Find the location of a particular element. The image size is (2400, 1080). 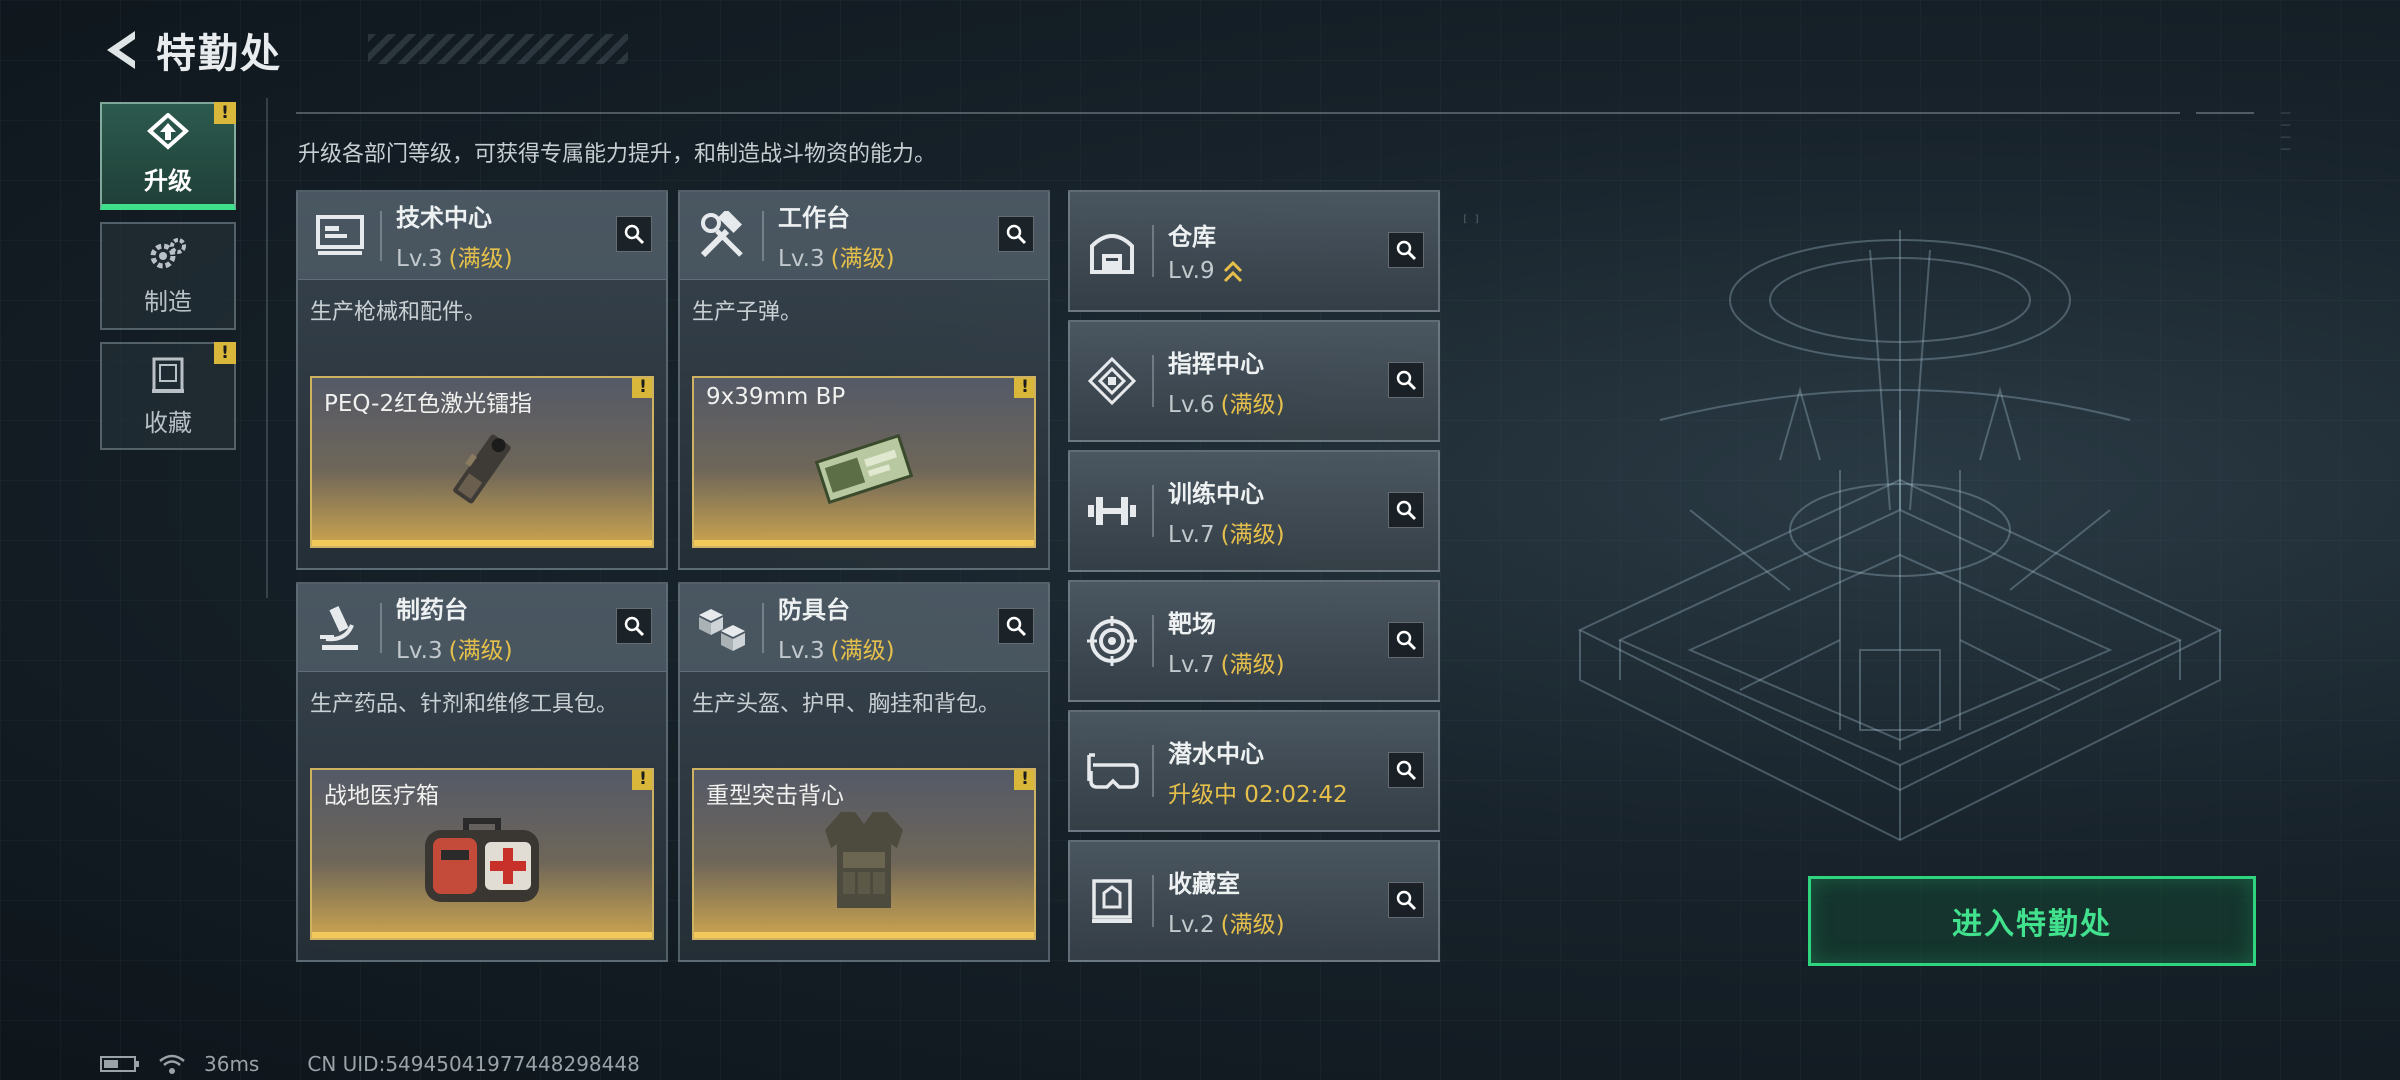

facility-name: 收藏室 is located at coordinates (1204, 883).